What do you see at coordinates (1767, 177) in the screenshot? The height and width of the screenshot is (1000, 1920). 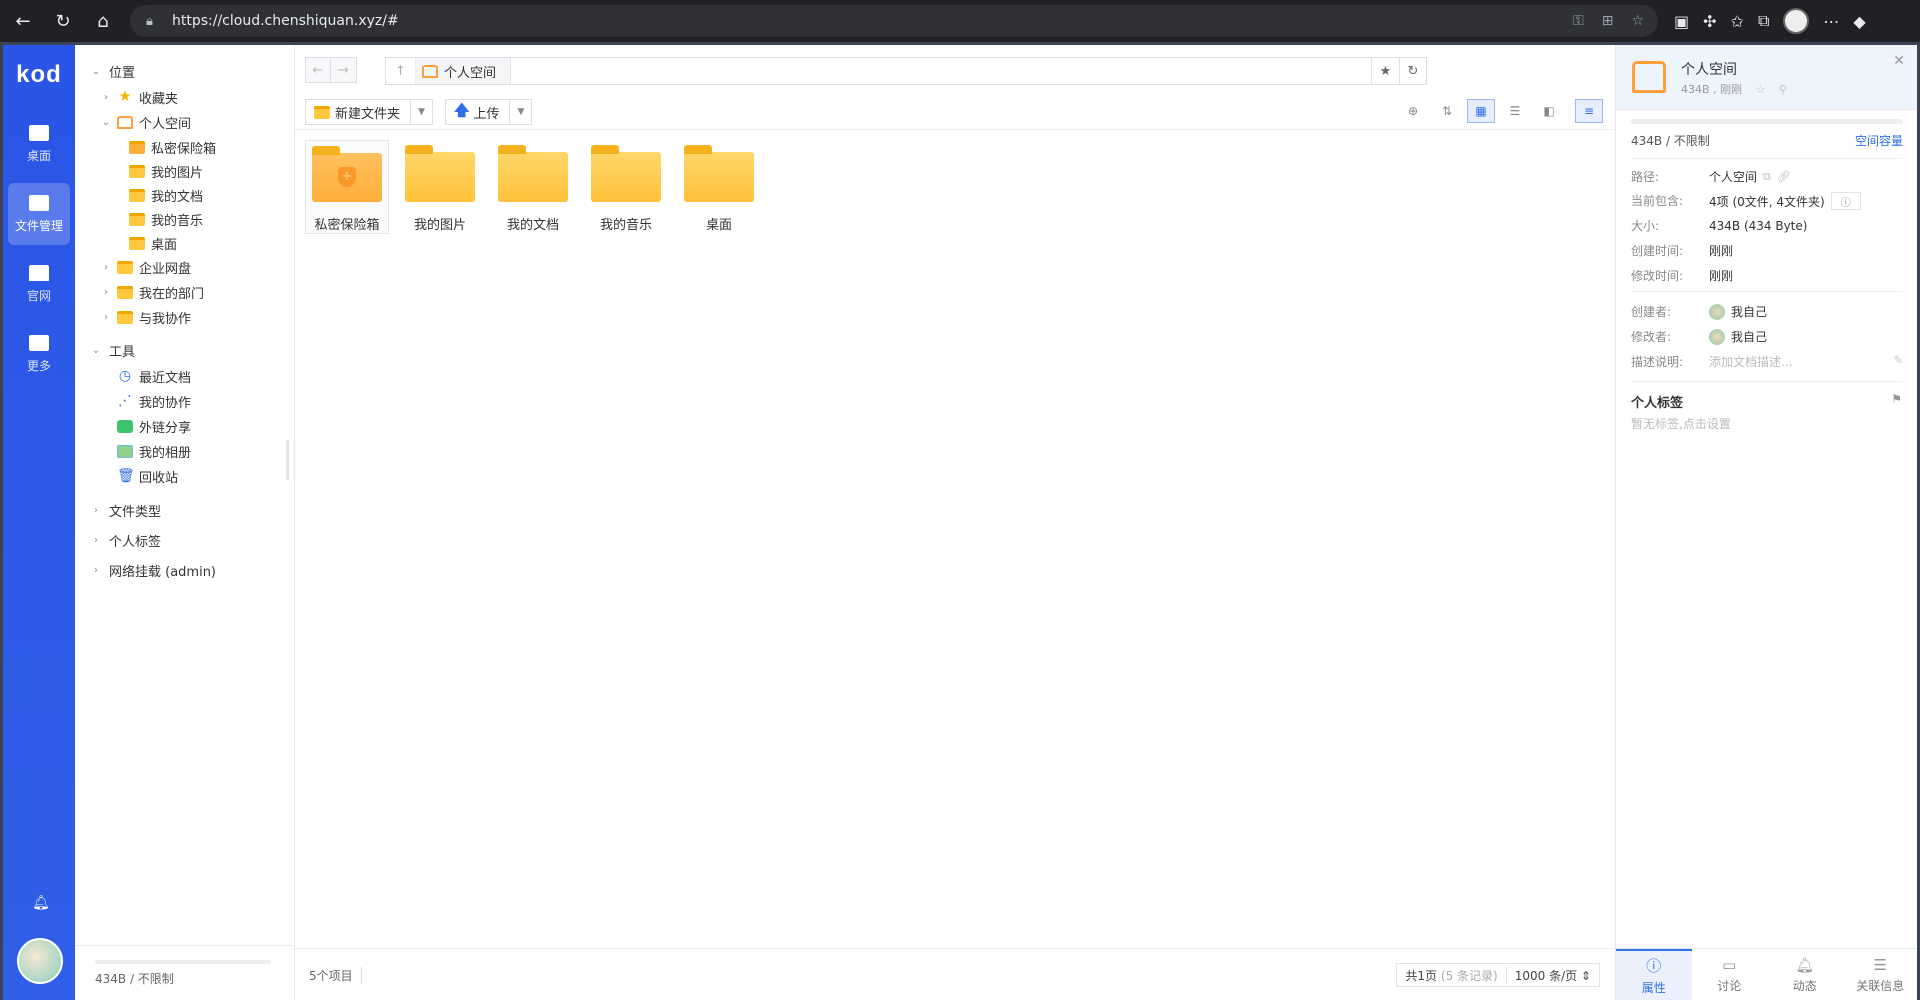 I see `copy-icon: ⧉` at bounding box center [1767, 177].